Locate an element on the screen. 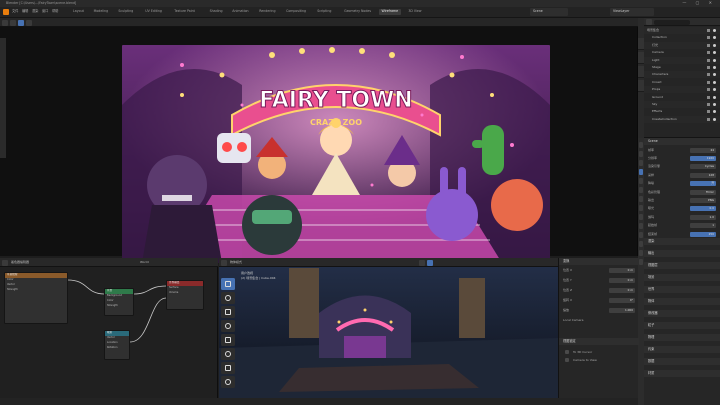 This screenshot has height=405, width=720. menu-item-0: 文件 is located at coordinates (15, 11).